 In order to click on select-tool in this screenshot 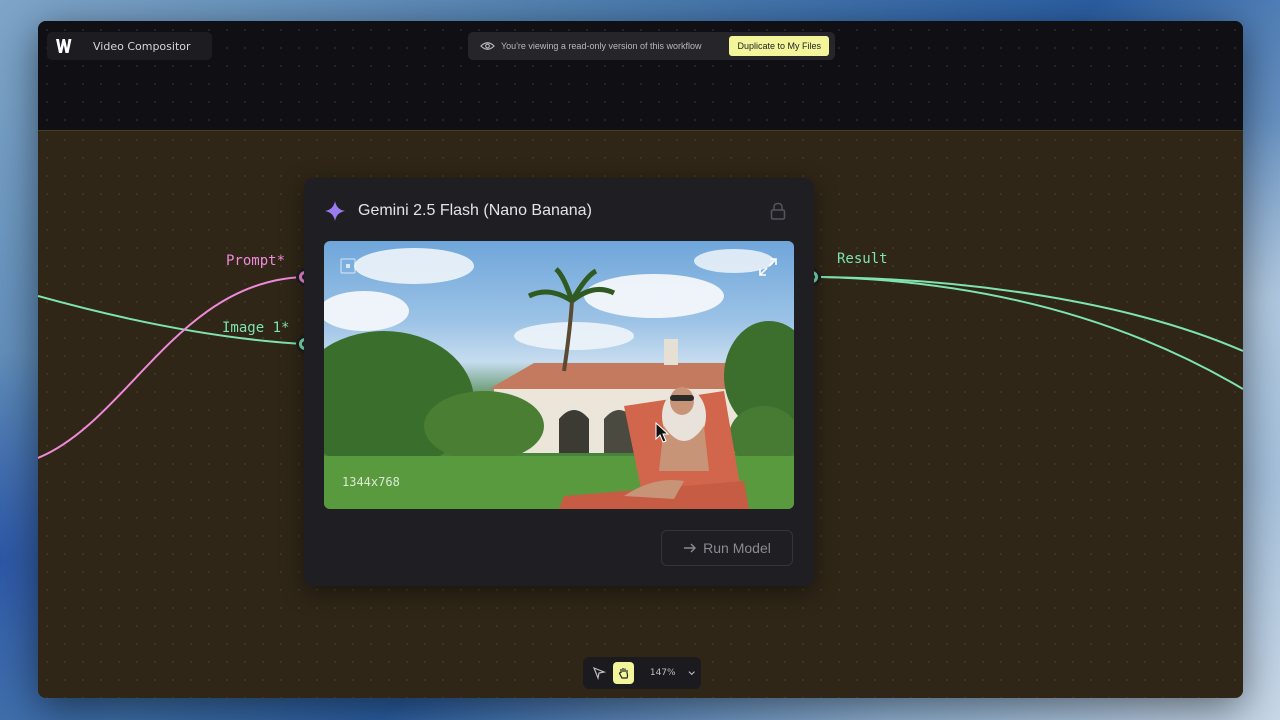, I will do `click(599, 673)`.